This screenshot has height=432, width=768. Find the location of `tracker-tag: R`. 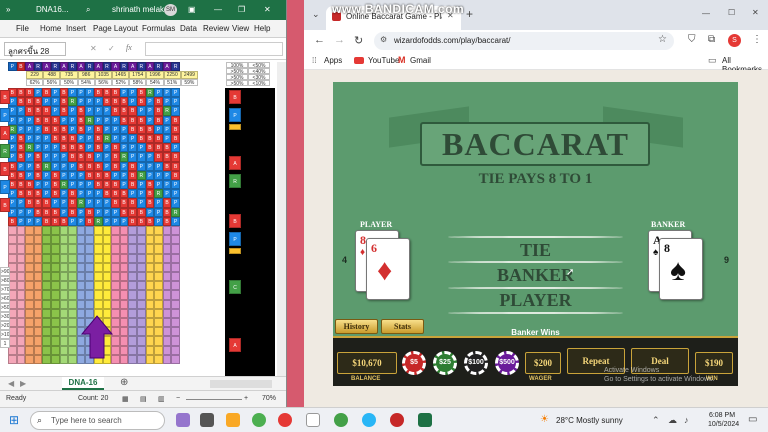

tracker-tag: R is located at coordinates (235, 181).